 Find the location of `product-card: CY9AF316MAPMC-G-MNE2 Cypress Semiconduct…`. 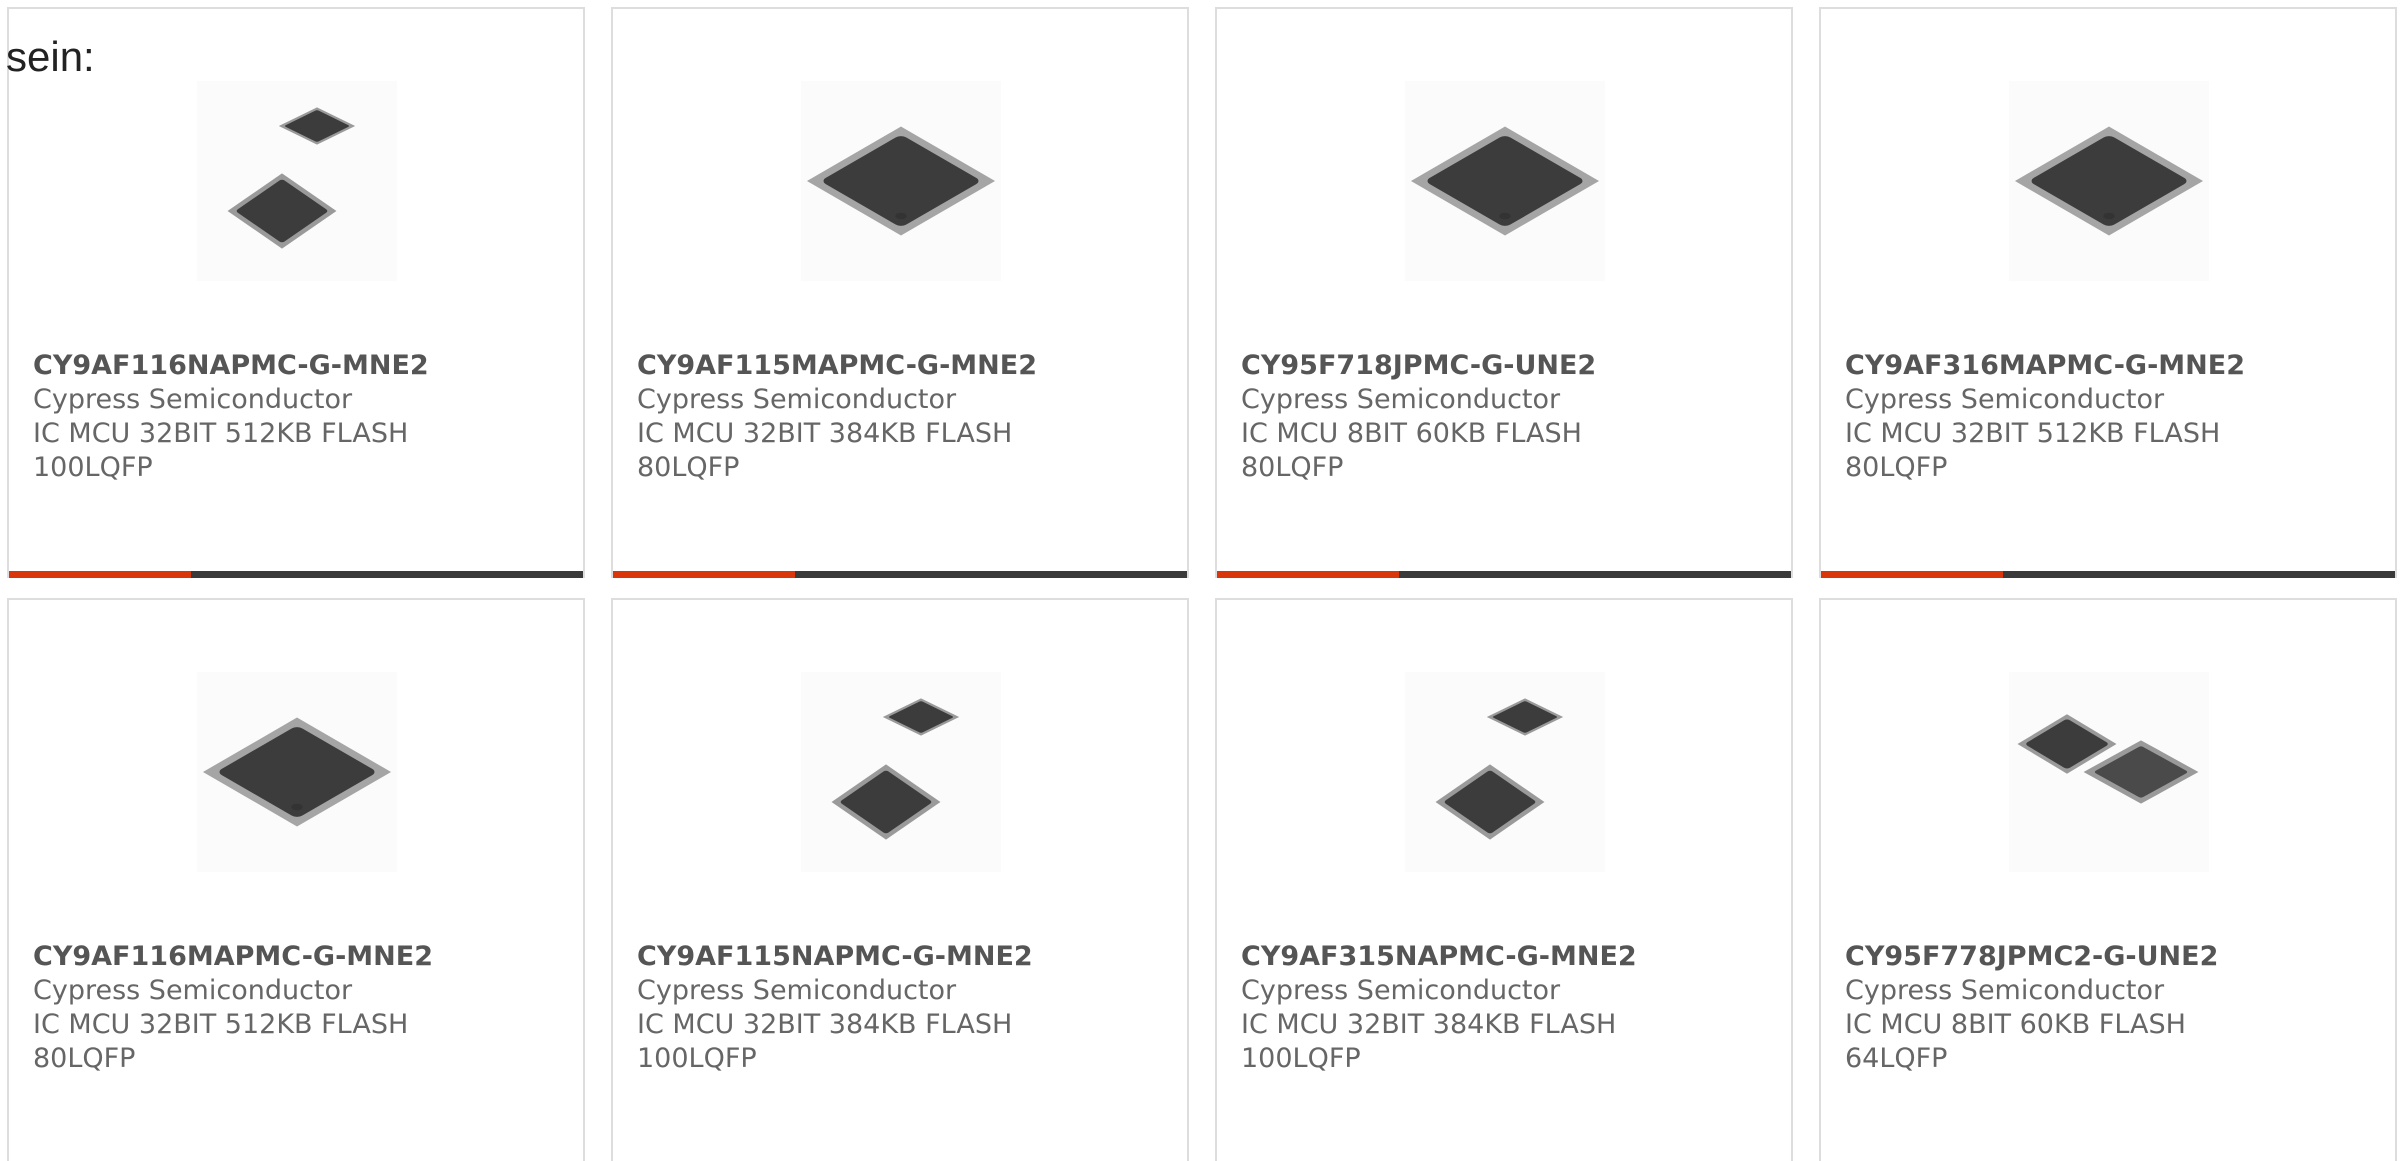

product-card: CY9AF316MAPMC-G-MNE2 Cypress Semiconduct… is located at coordinates (2108, 292).